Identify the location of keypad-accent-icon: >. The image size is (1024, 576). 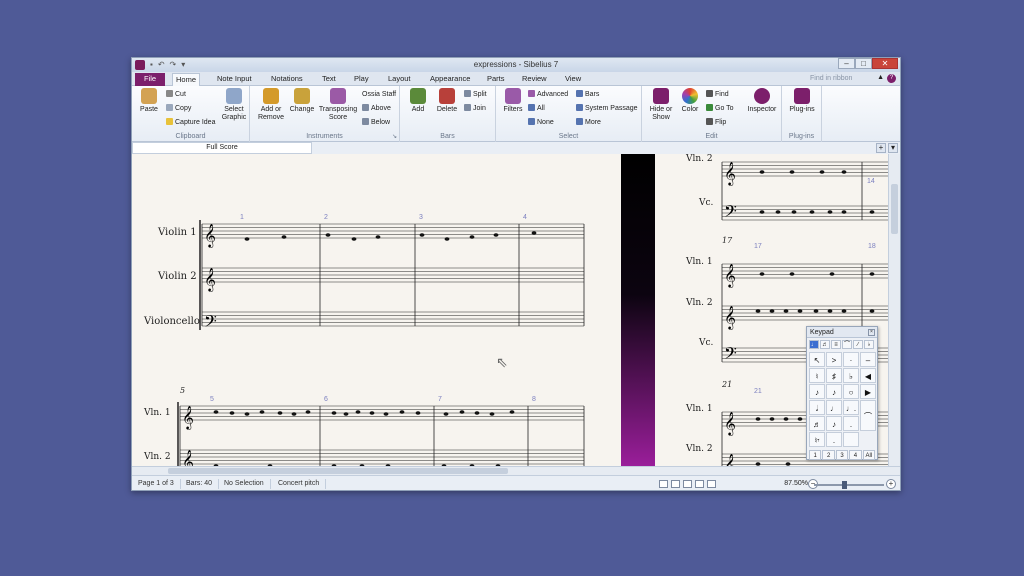
(834, 359).